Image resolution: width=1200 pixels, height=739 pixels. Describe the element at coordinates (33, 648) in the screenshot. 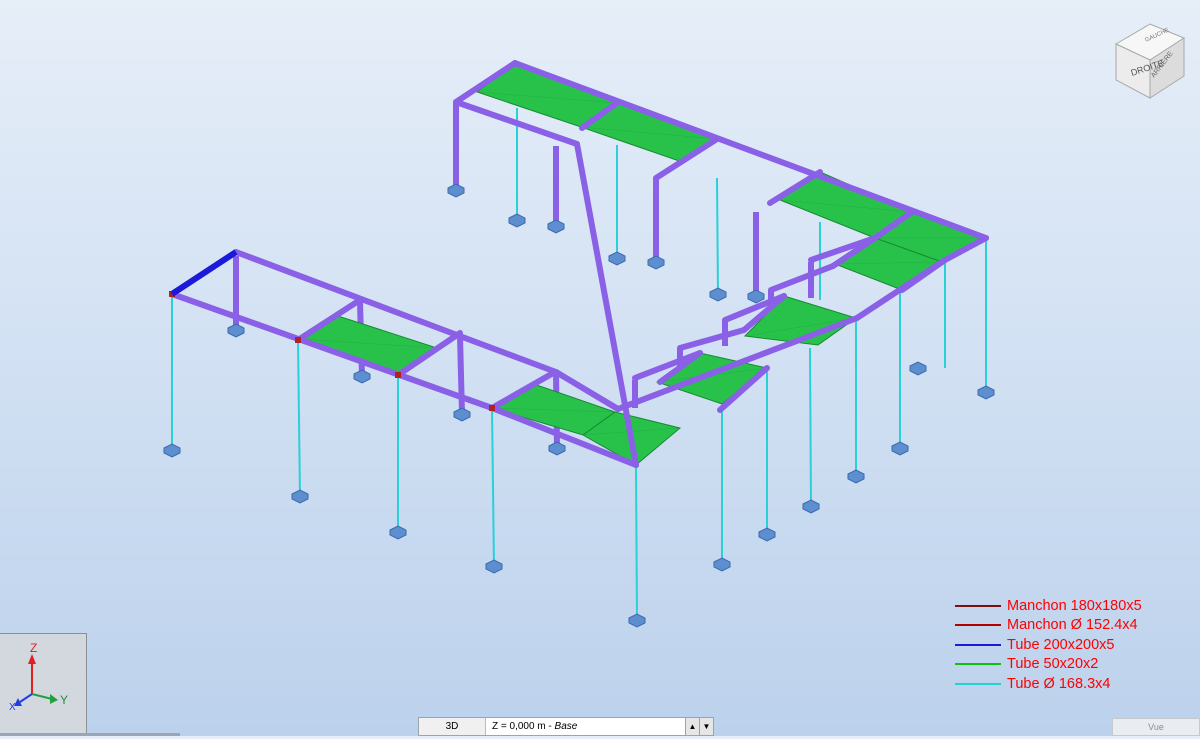

I see `axis-z-label: Z` at that location.